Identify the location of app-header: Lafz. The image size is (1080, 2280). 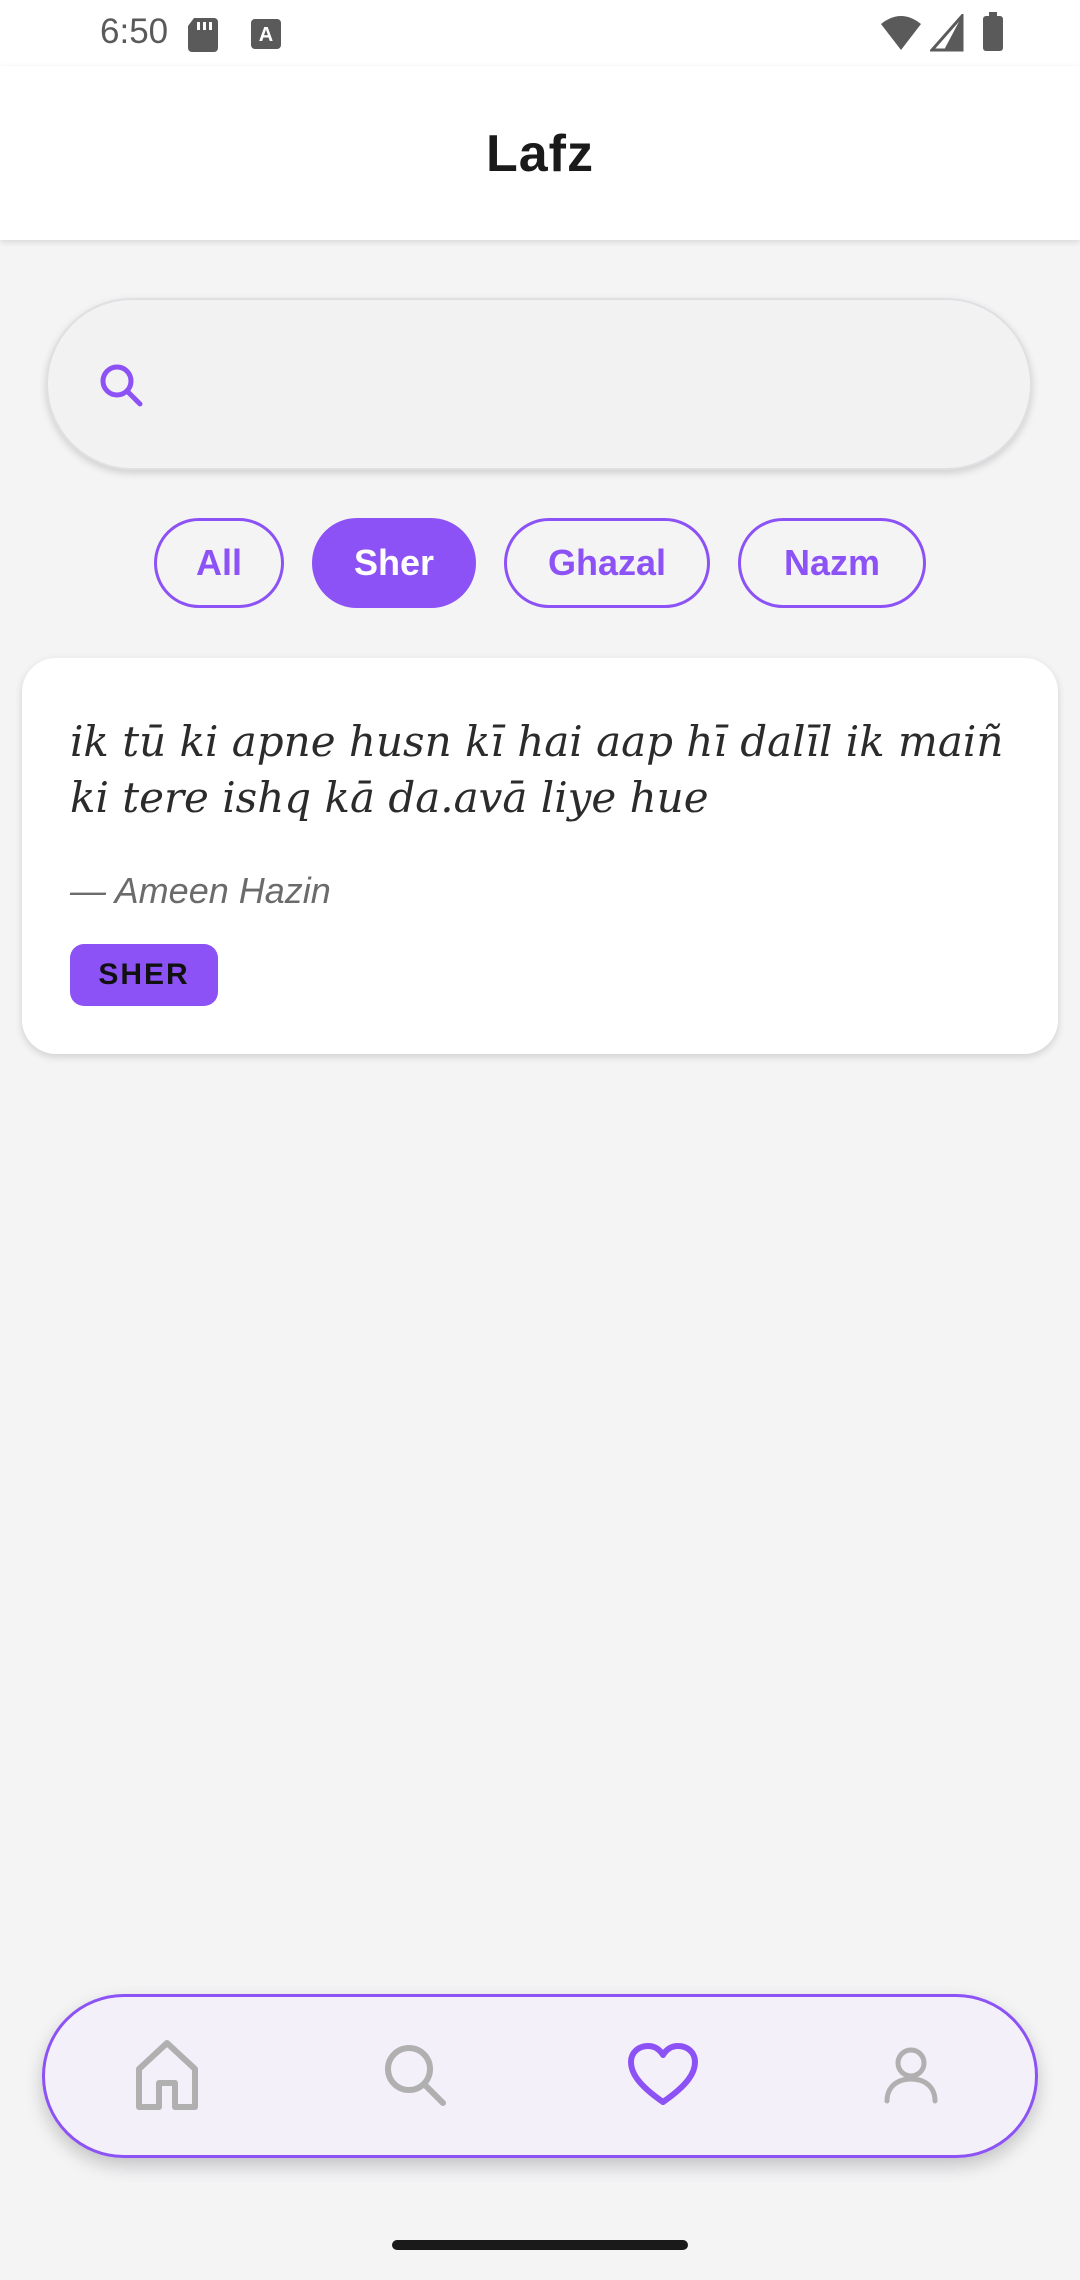
(540, 153).